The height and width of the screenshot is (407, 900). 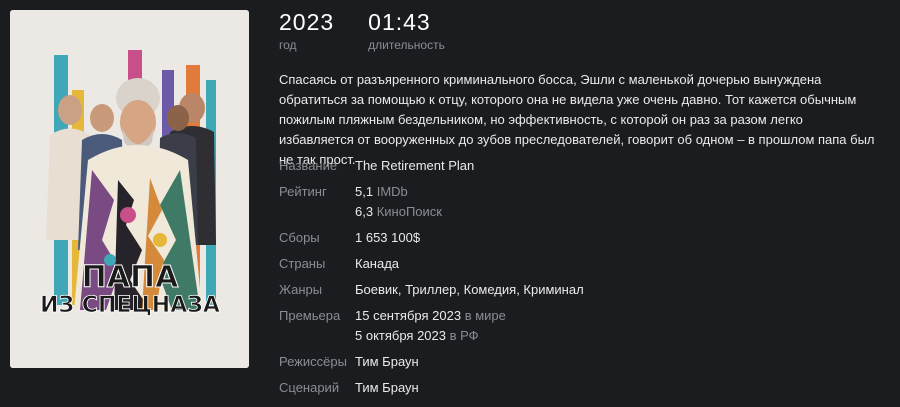 I want to click on premiere-world-date: 15 сентября 2023, so click(x=408, y=315).